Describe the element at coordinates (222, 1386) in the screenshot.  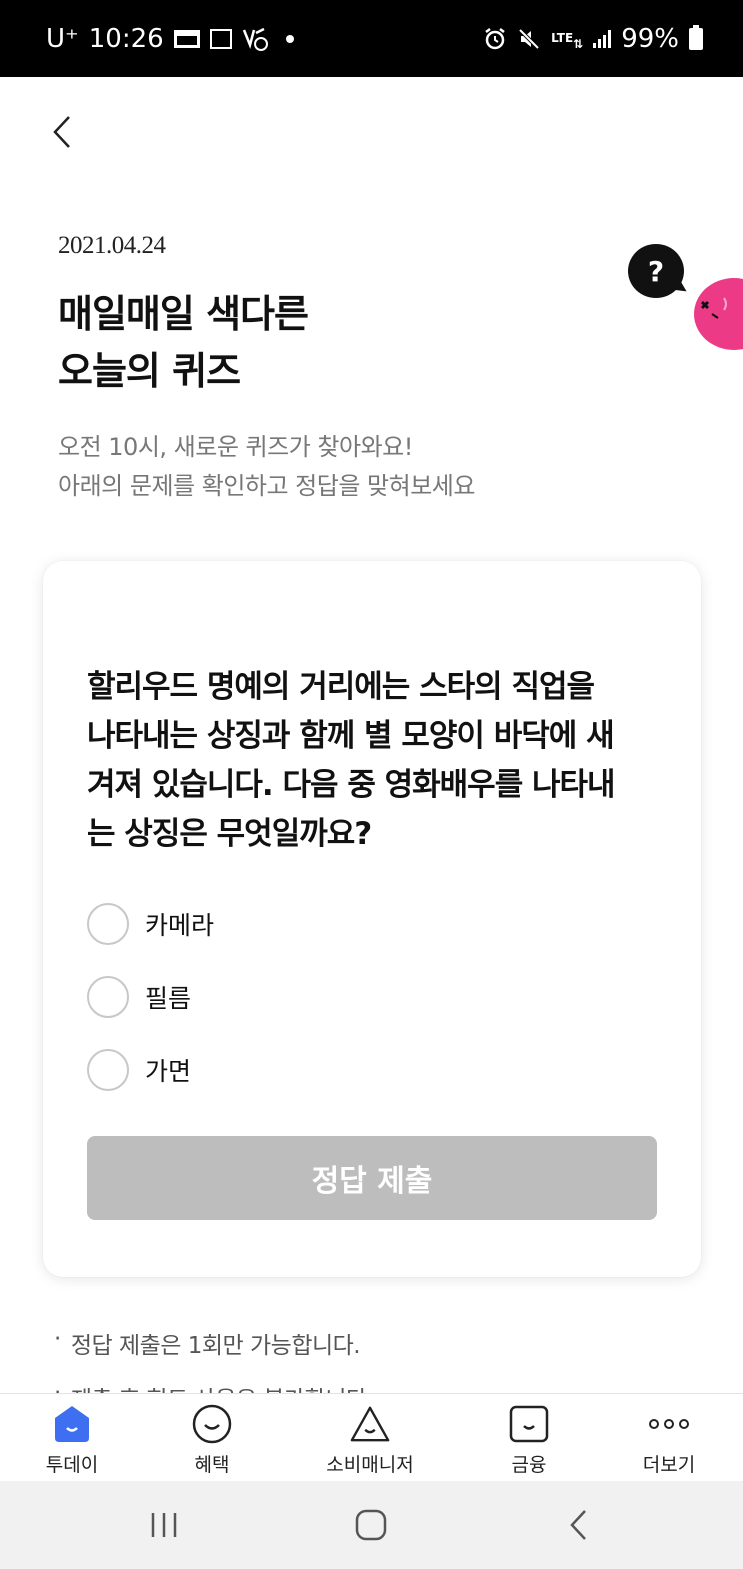
I see `note-text: 제출 후 힌트 사용은 불가합니다.` at that location.